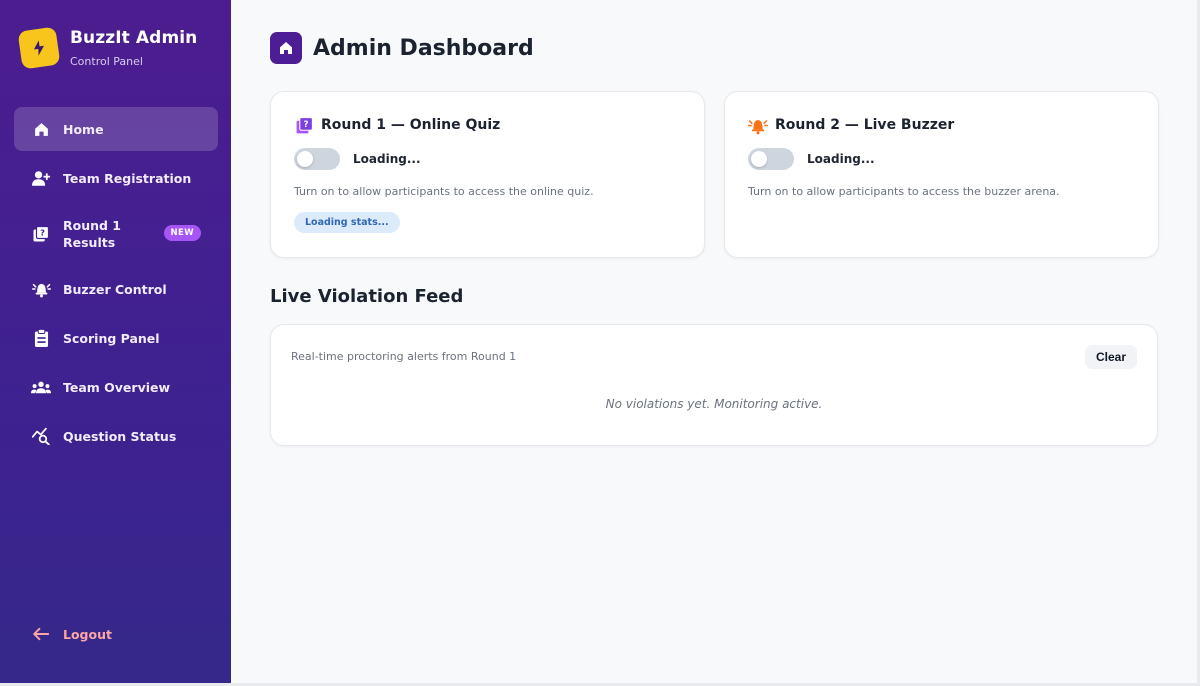 The image size is (1200, 686). I want to click on sidebar-item-buzzer-control: Buzzer Control, so click(116, 289).